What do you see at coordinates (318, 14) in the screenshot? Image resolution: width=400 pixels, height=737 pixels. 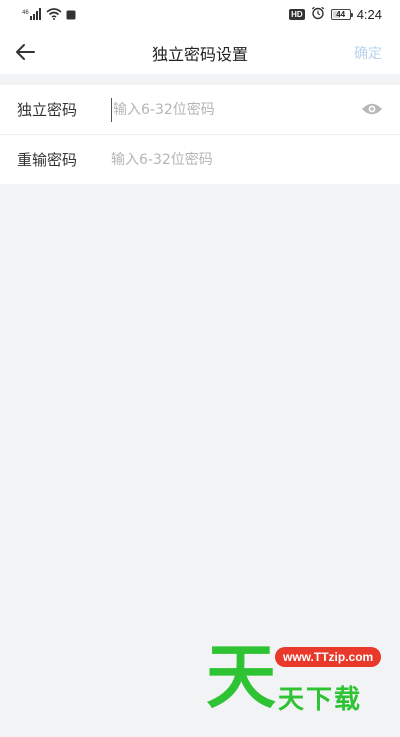 I see `alarm-icon` at bounding box center [318, 14].